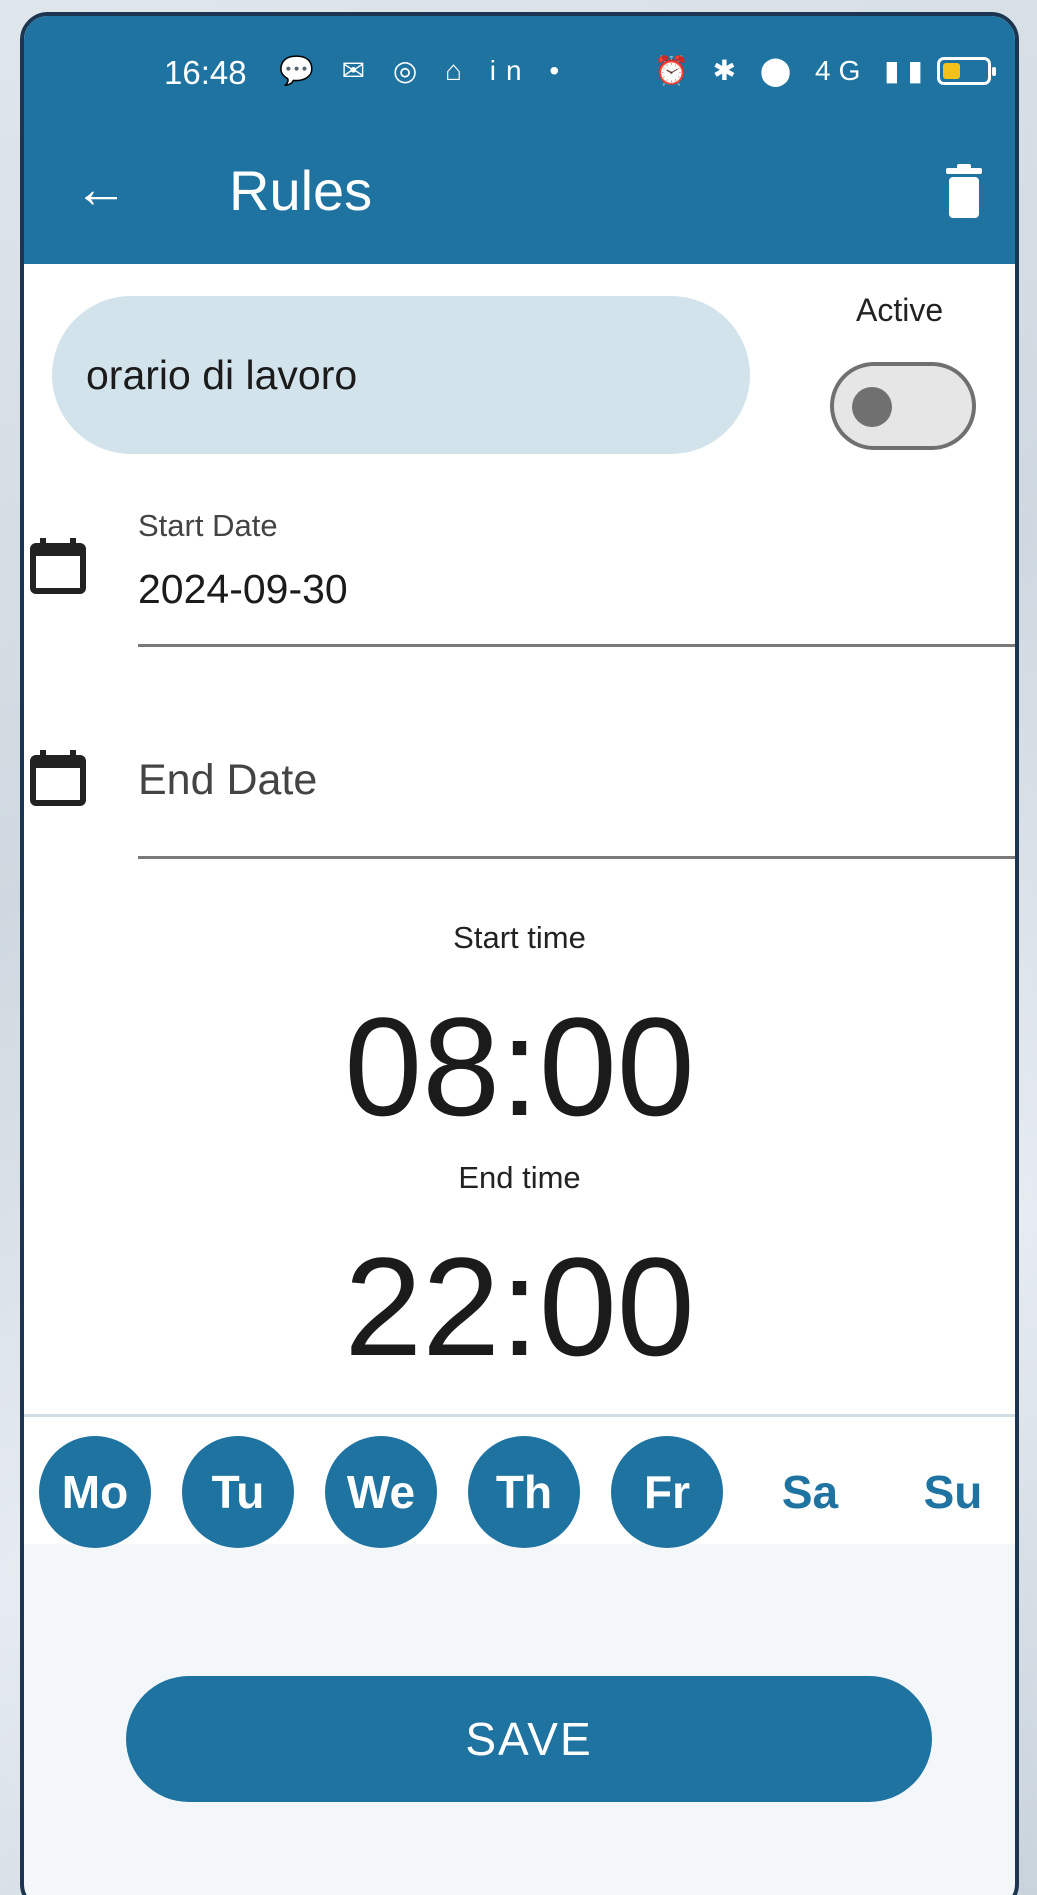  What do you see at coordinates (424, 70) in the screenshot?
I see `notification-icons: 💬 ✉ ◎ ⌂ in •` at bounding box center [424, 70].